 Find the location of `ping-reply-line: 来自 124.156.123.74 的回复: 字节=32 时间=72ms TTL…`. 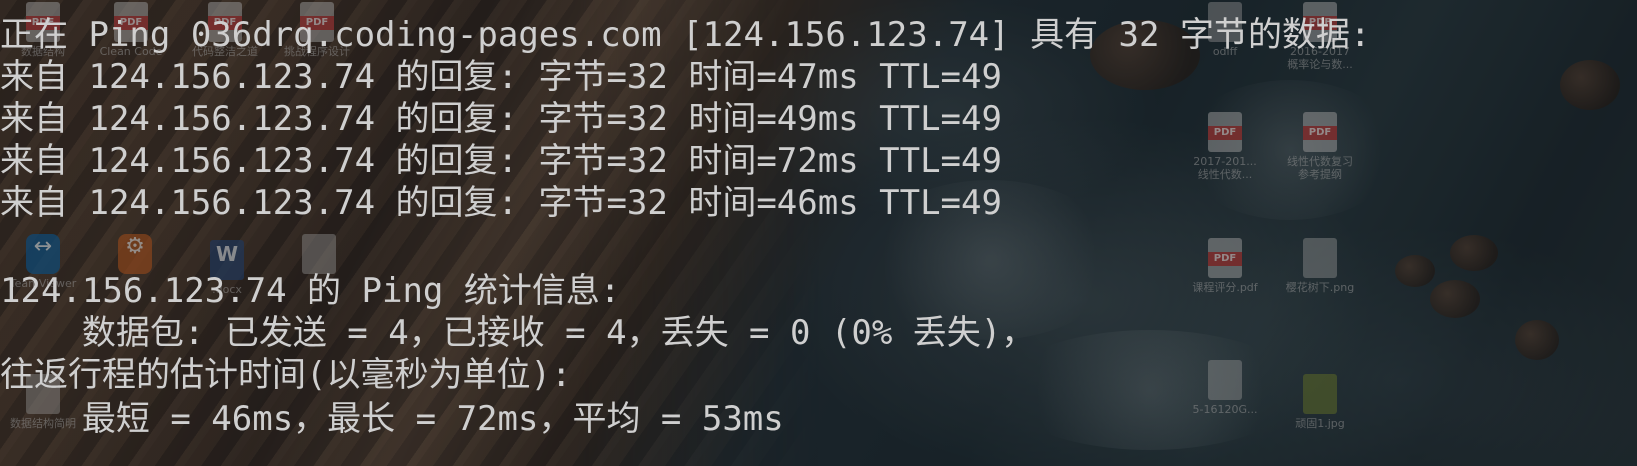

ping-reply-line: 来自 124.156.123.74 的回复: 字节=32 时间=72ms TTL… is located at coordinates (501, 161).